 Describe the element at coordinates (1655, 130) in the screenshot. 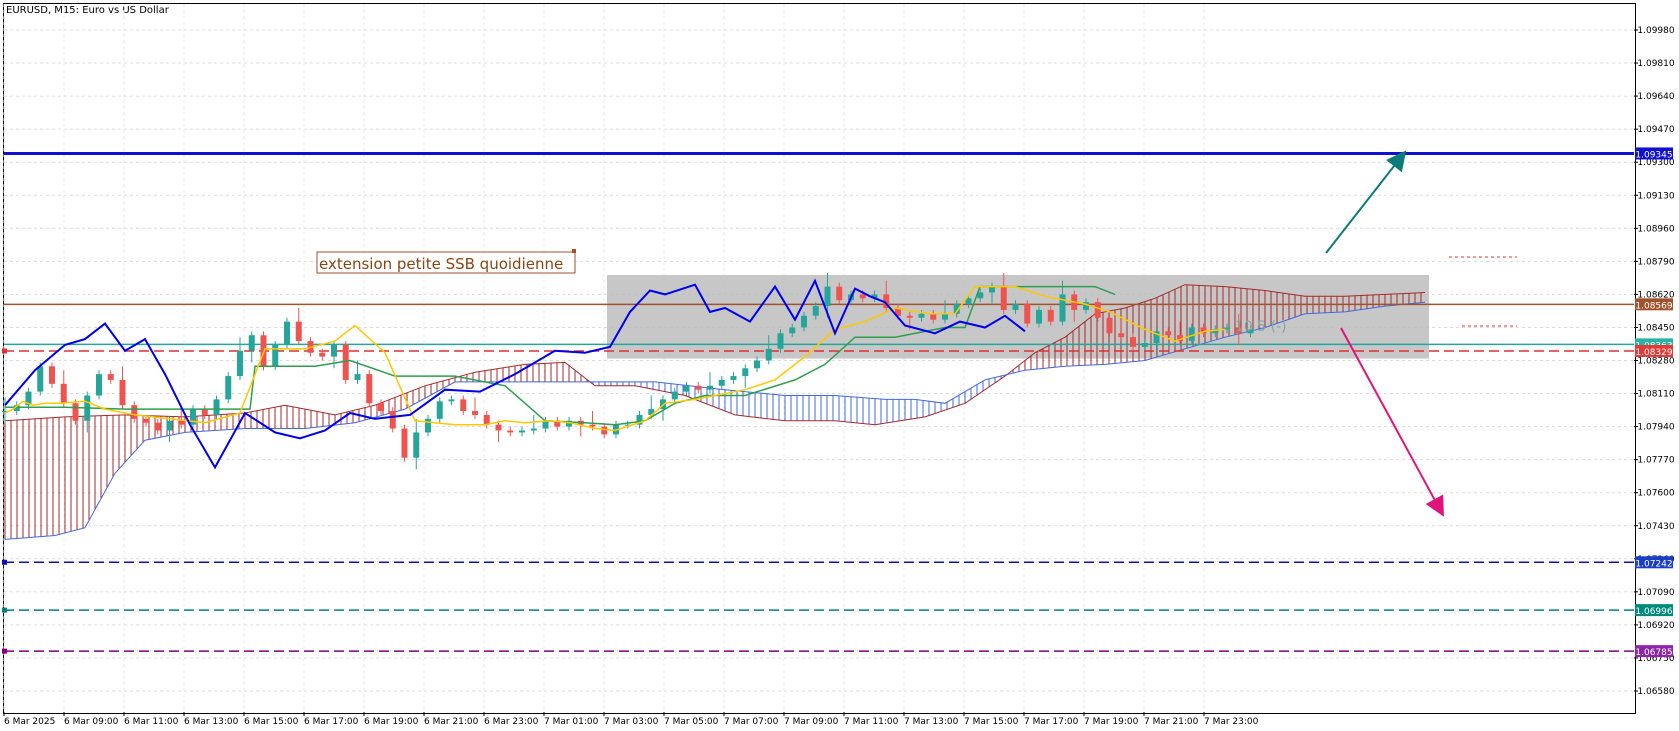

I see `y-tick-label: 1.09470` at that location.